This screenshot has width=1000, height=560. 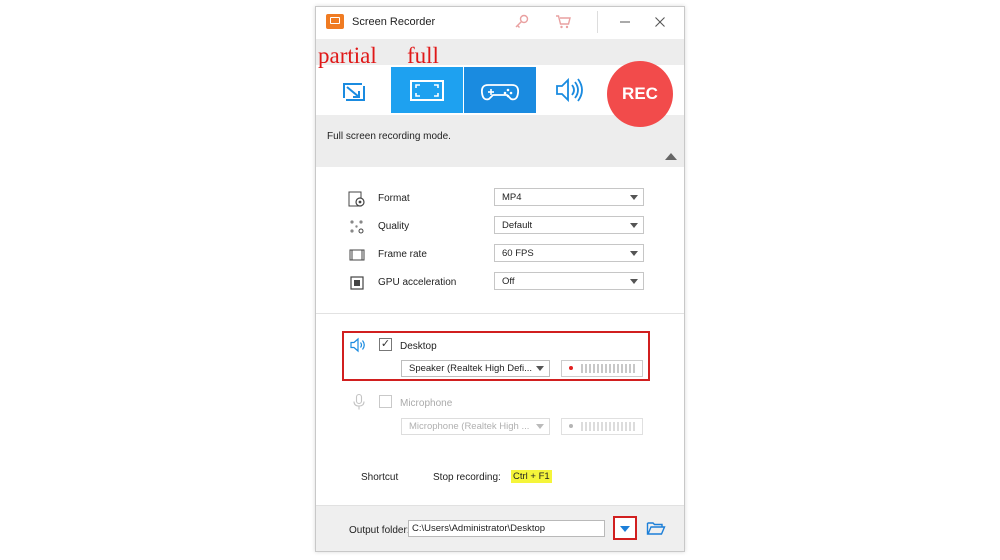 What do you see at coordinates (335, 21) in the screenshot?
I see `app-logo-icon` at bounding box center [335, 21].